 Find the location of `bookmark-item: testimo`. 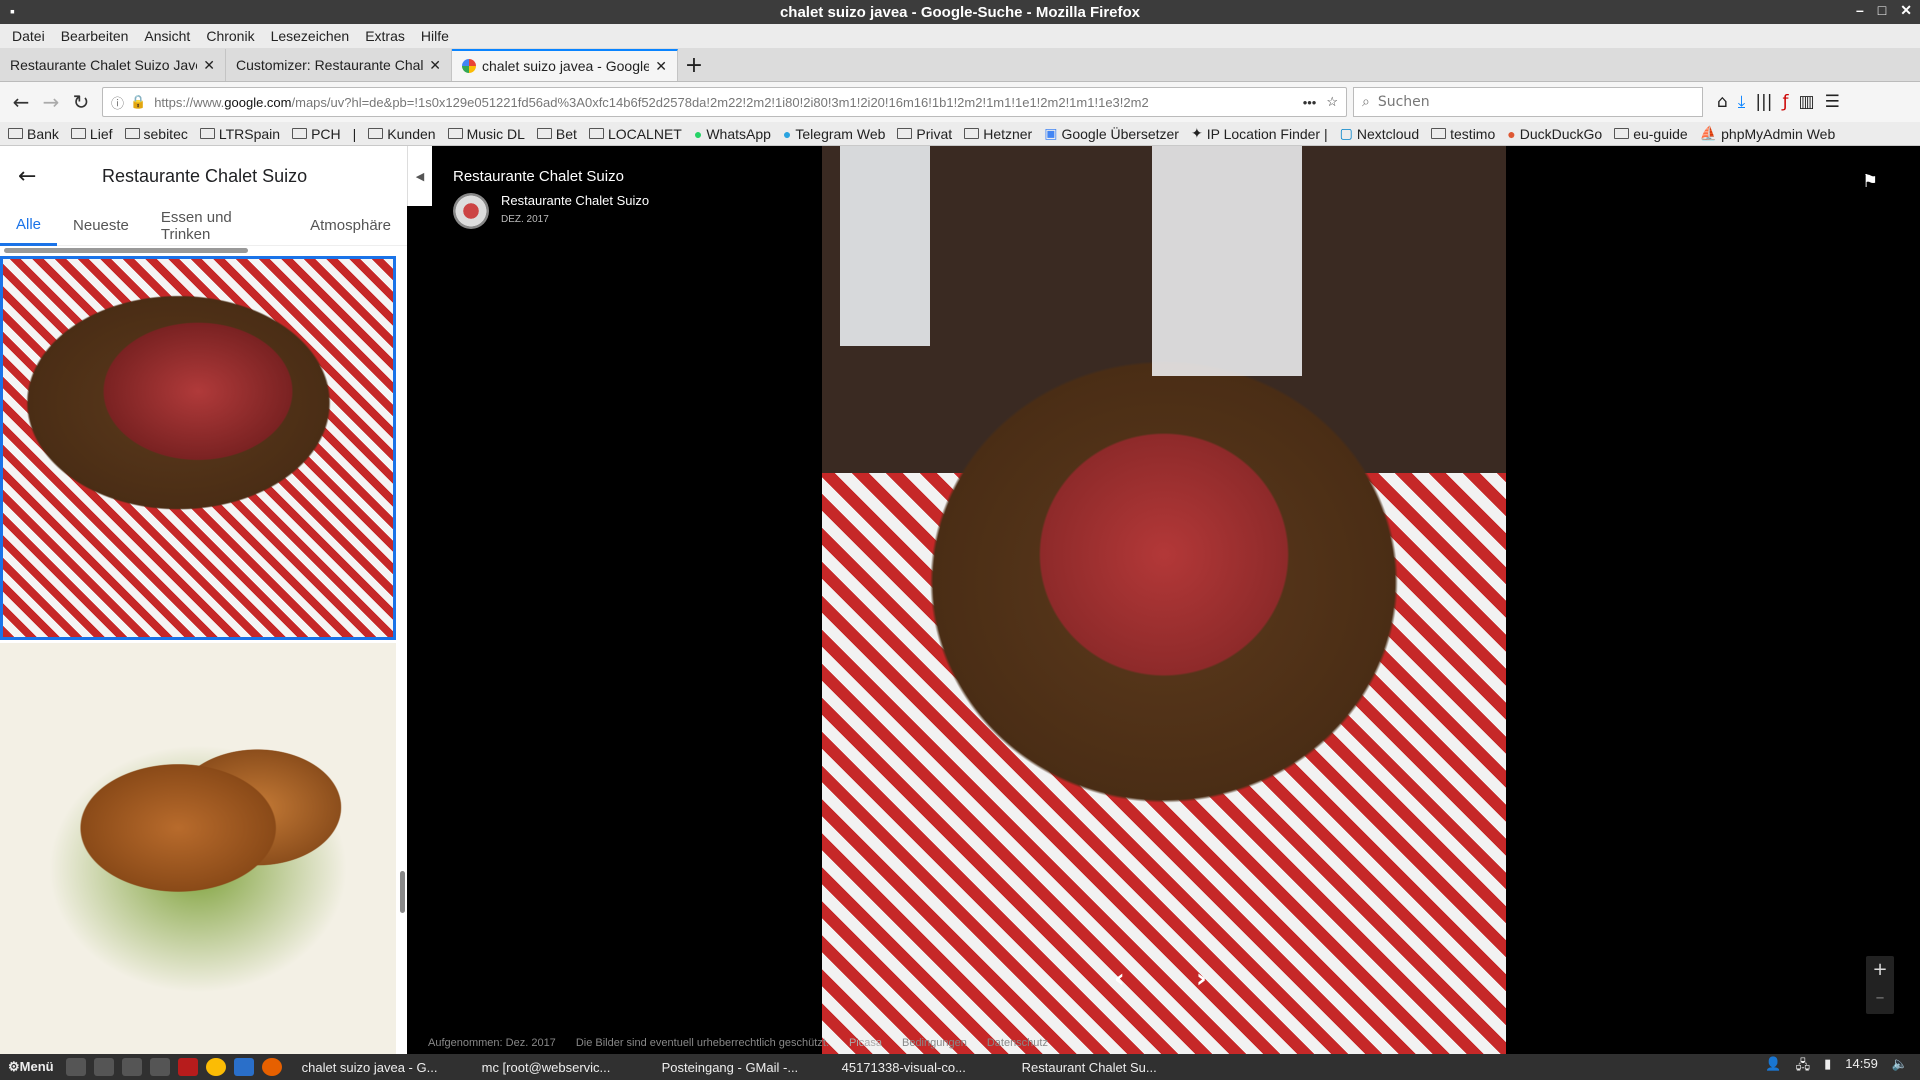

bookmark-item: testimo is located at coordinates (1463, 134).